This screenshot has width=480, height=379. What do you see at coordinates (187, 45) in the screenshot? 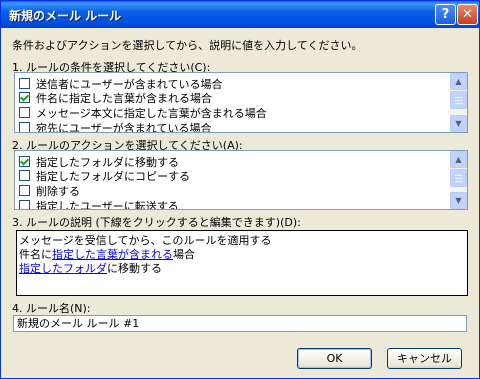
I see `instruction-text: 条件およびアクションを選択してから、説明に値を入力してください。` at bounding box center [187, 45].